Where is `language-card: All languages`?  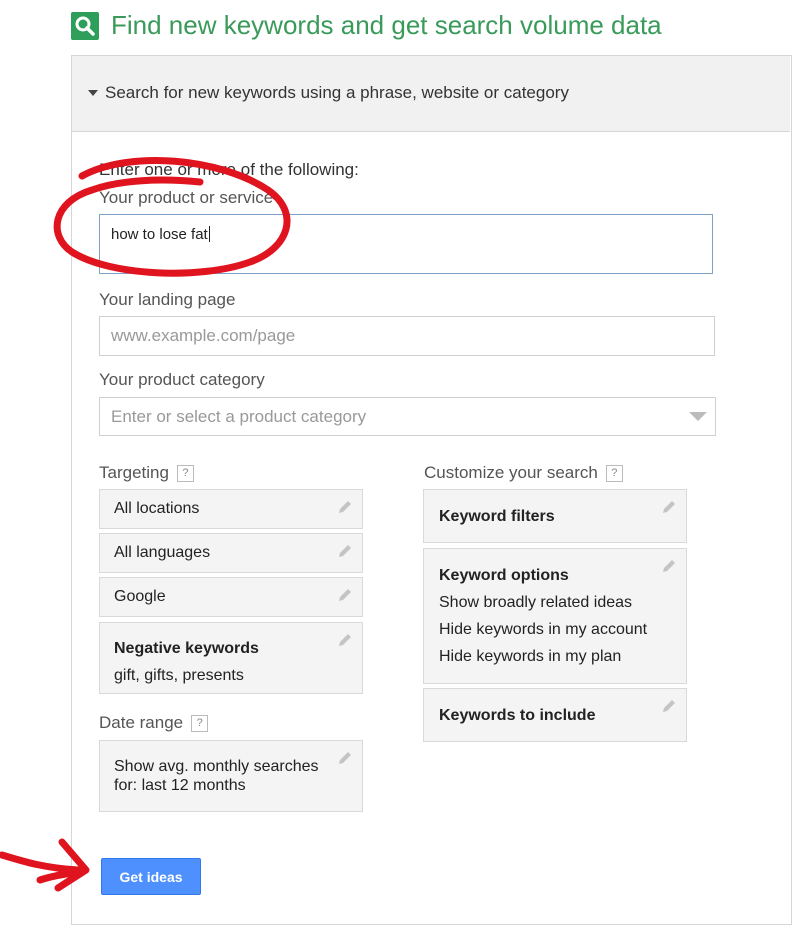 language-card: All languages is located at coordinates (231, 553).